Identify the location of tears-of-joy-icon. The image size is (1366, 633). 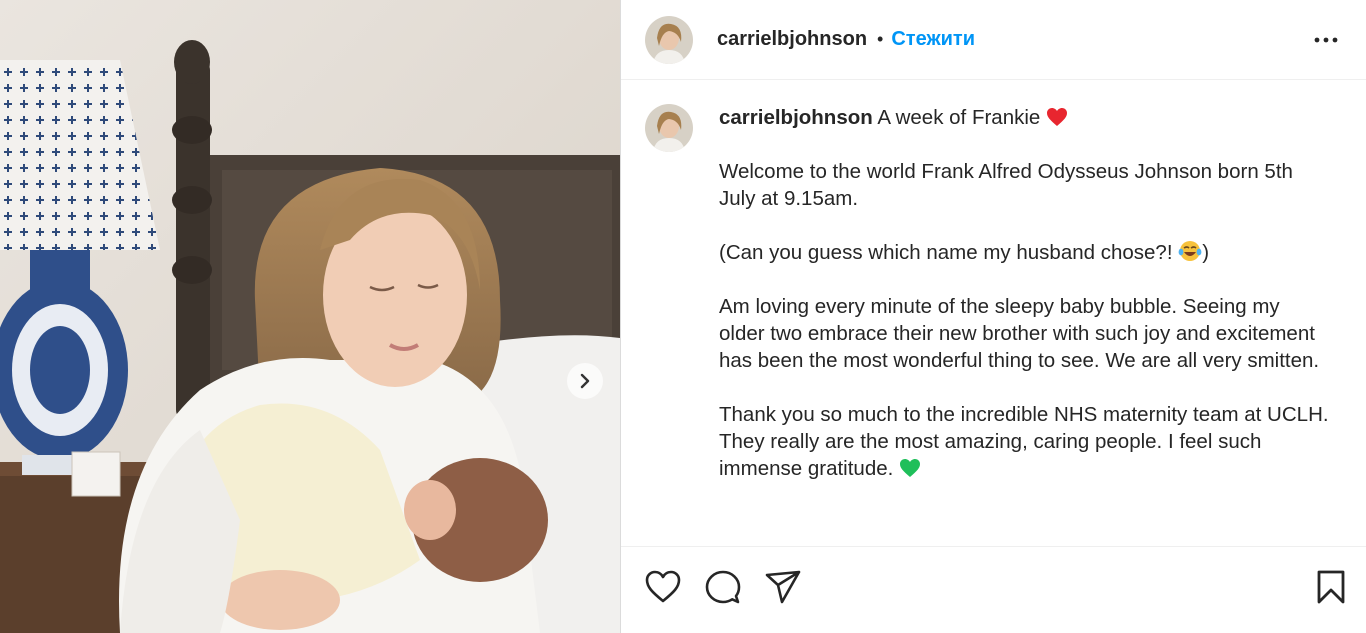
(1190, 251).